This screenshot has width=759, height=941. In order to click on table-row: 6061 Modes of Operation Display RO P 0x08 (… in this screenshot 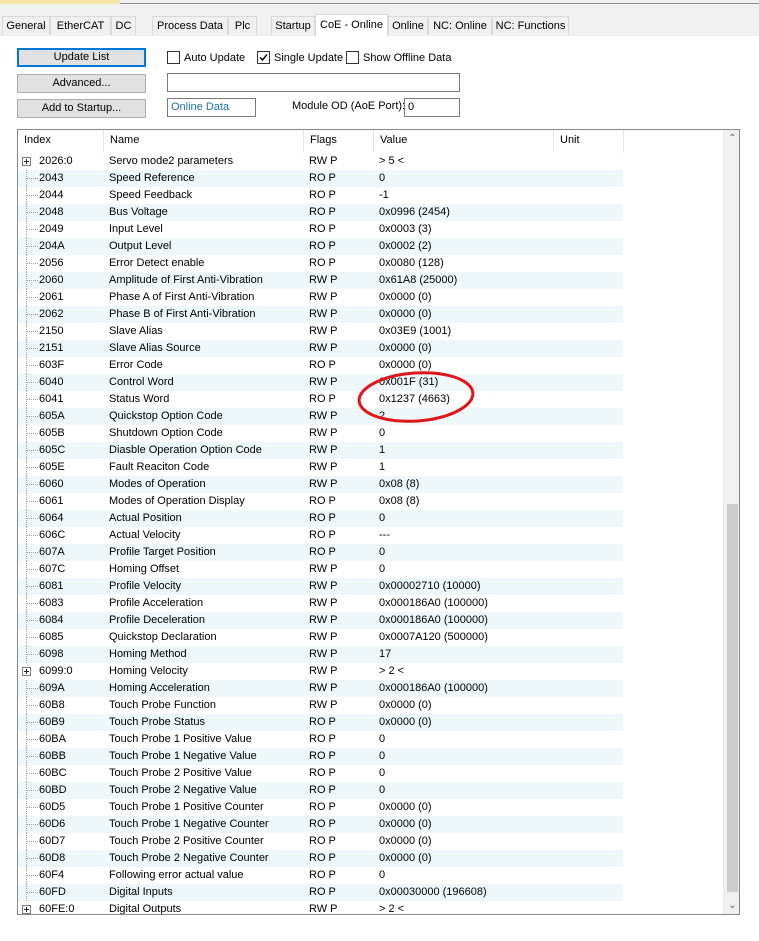, I will do `click(370, 501)`.